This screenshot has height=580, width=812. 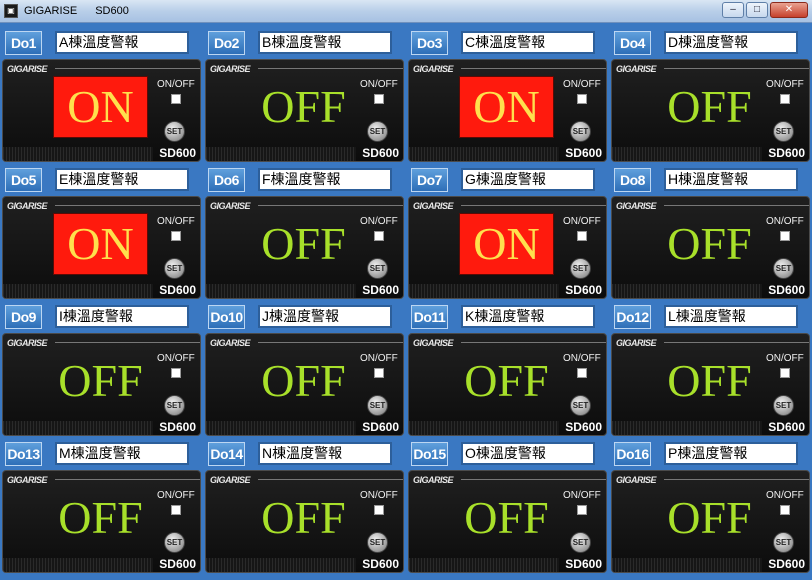 I want to click on channel-label-button: Do9, so click(x=23, y=317).